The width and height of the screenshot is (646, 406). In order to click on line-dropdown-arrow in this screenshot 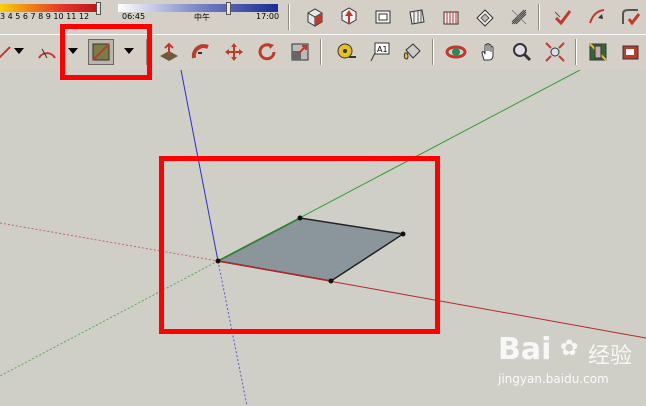, I will do `click(19, 51)`.